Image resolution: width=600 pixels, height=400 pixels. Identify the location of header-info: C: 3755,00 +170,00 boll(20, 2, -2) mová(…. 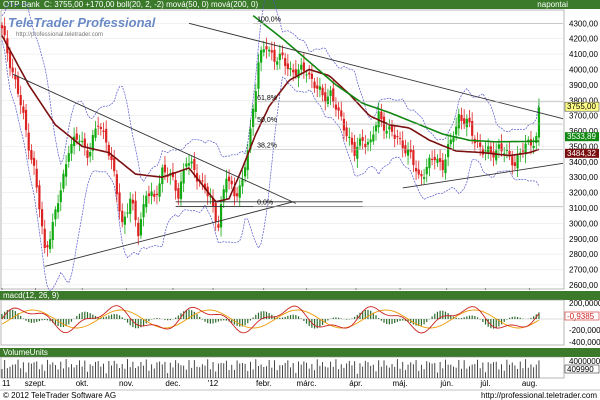
(151, 4).